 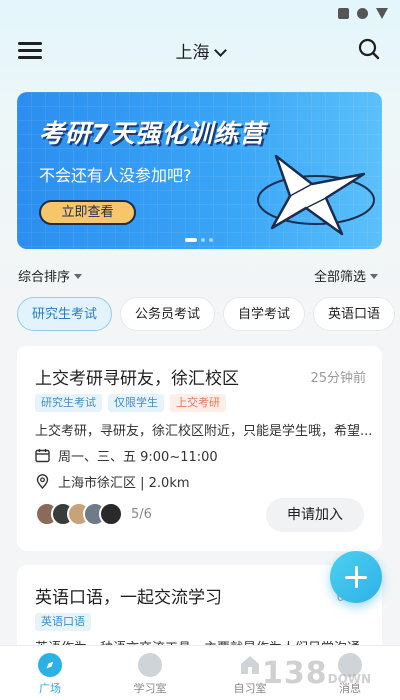 What do you see at coordinates (354, 314) in the screenshot?
I see `chip-spoken-english: 英语口语` at bounding box center [354, 314].